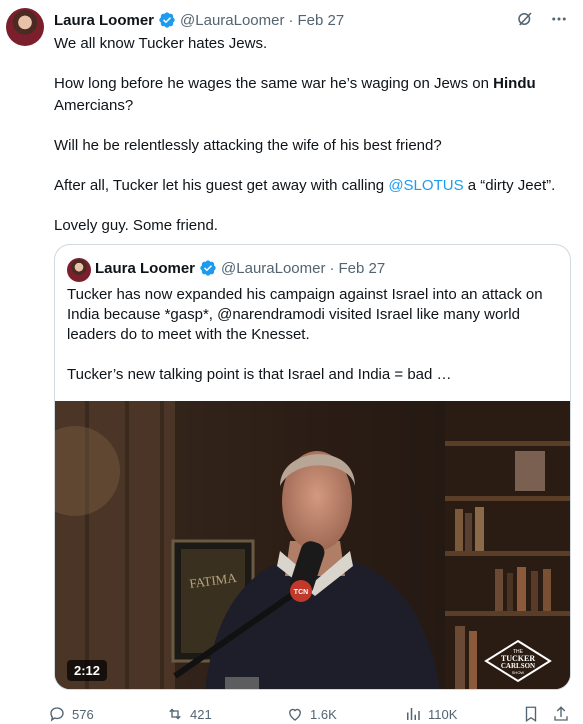 The image size is (583, 724). What do you see at coordinates (518, 661) in the screenshot?
I see `tucker-carlson-show-logo: THE TUCKER CARLSON SHOW` at bounding box center [518, 661].